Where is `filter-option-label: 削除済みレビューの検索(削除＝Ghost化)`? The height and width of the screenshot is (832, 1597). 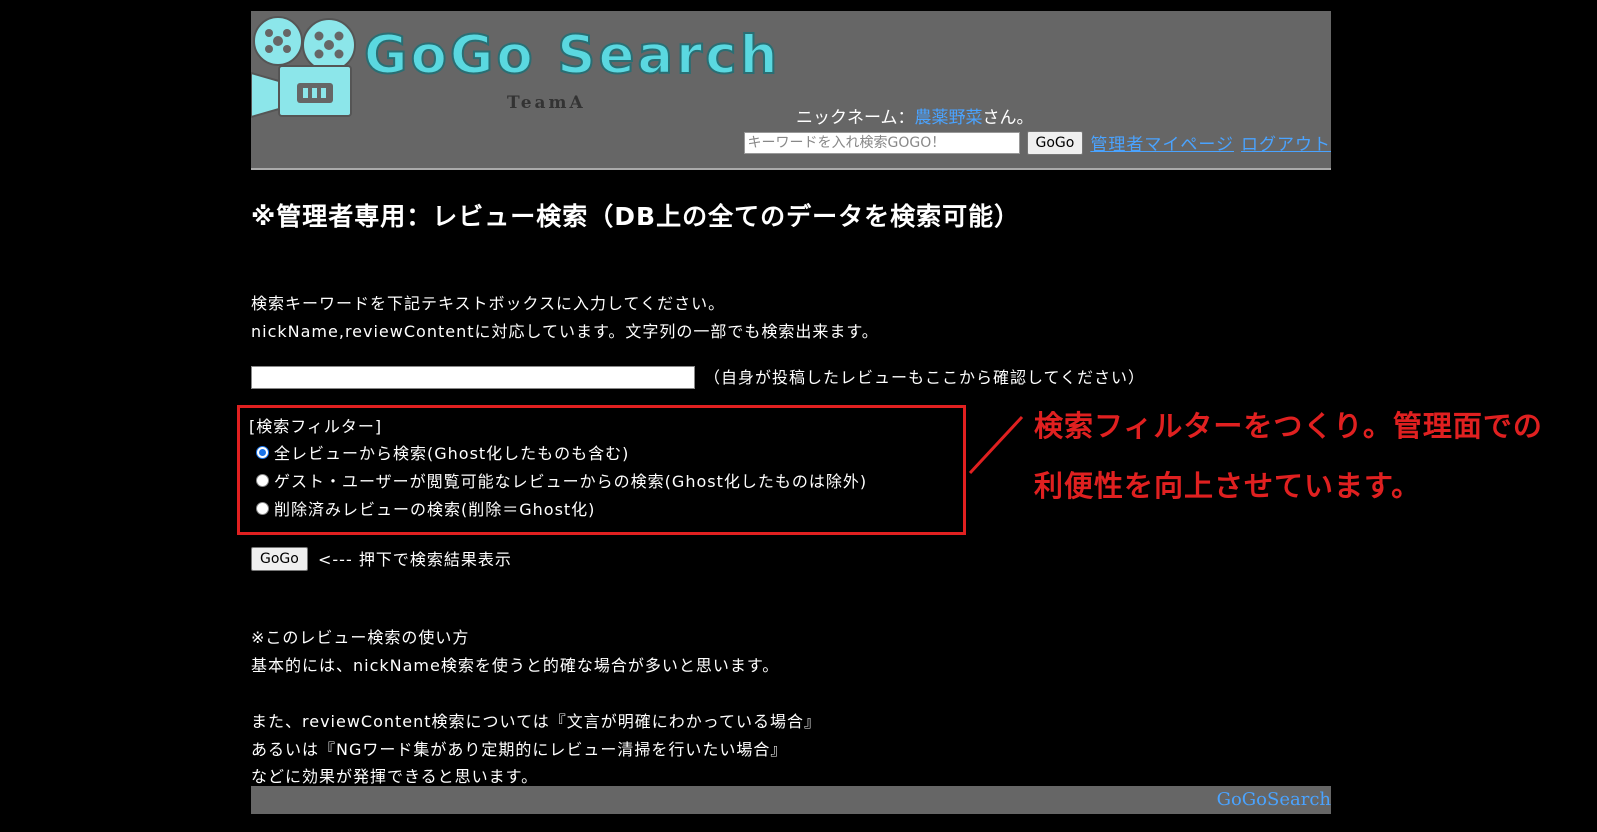
filter-option-label: 削除済みレビューの検索(削除＝Ghost化) is located at coordinates (435, 509).